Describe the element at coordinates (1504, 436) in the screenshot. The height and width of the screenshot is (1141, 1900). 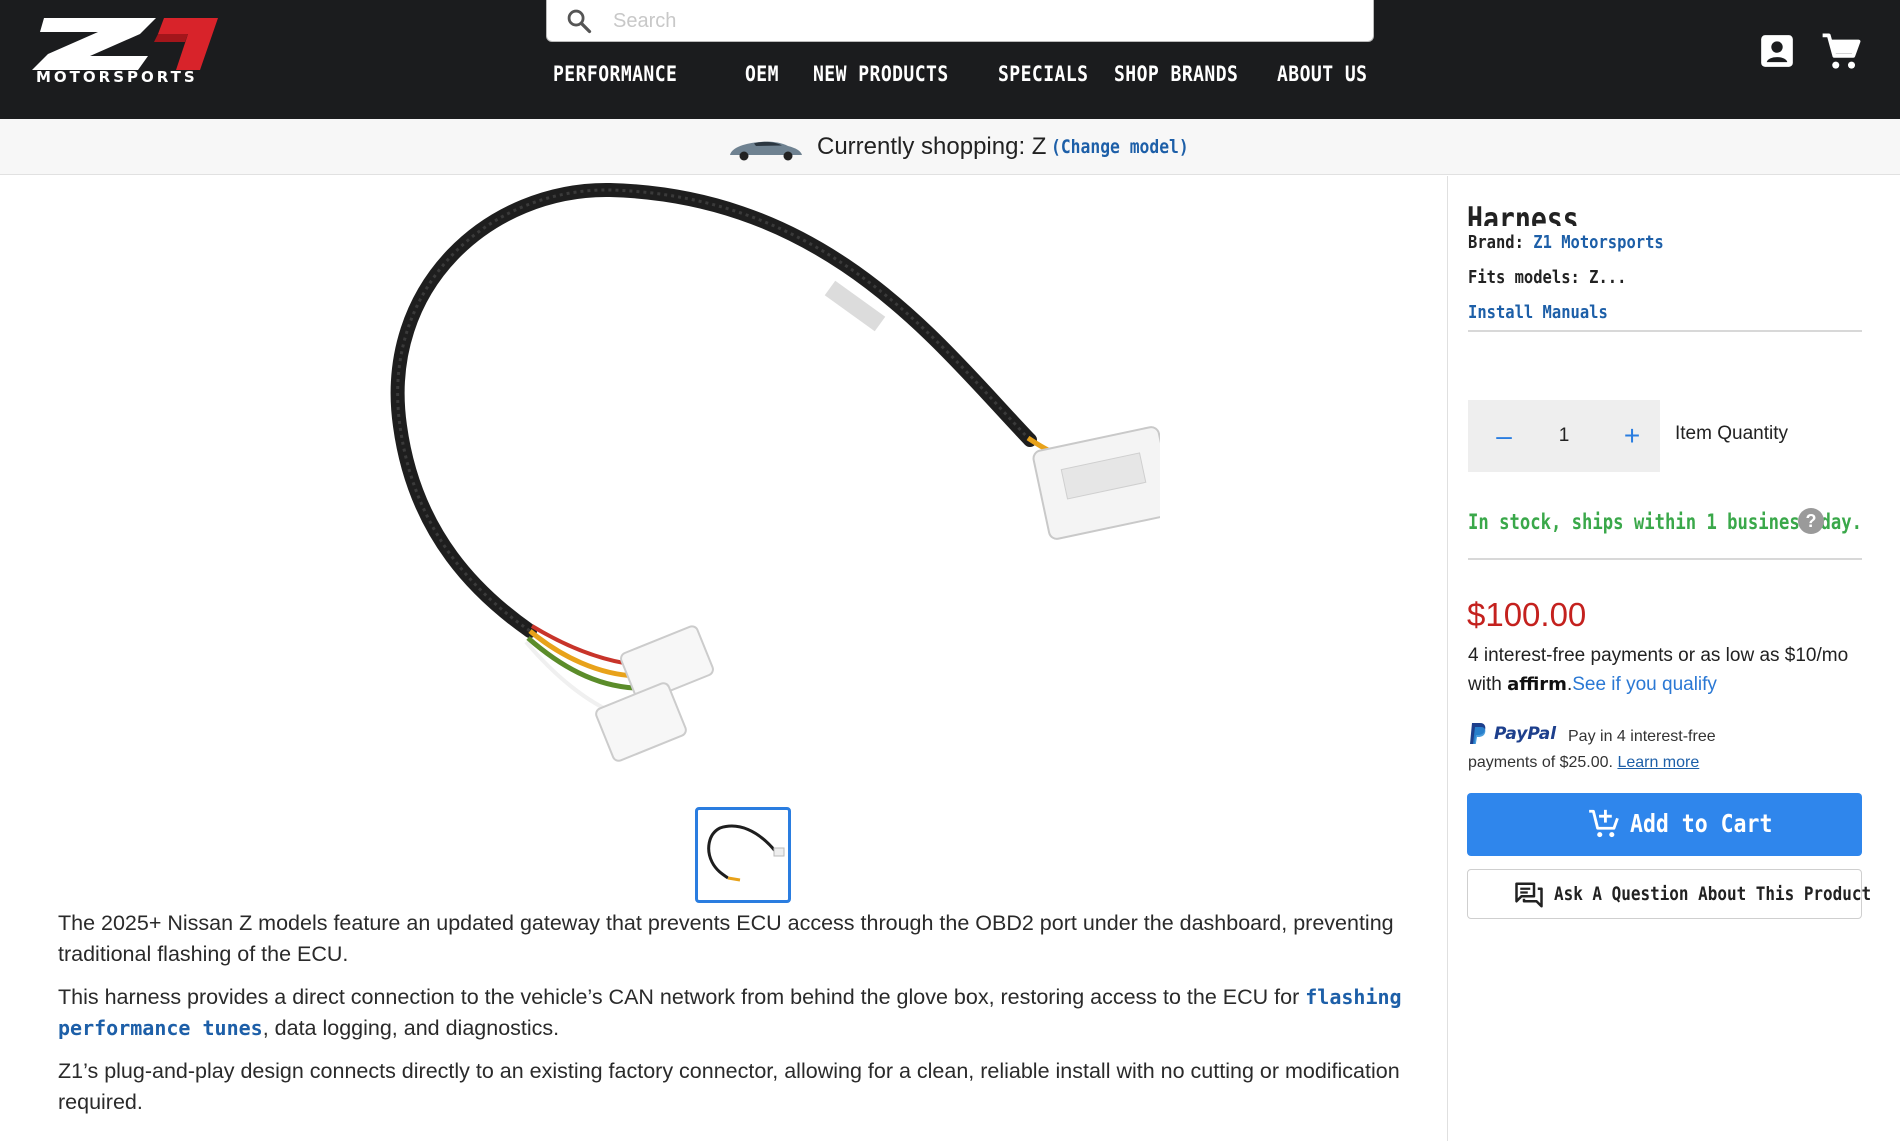
I see `quantity-decrement-button: –` at that location.